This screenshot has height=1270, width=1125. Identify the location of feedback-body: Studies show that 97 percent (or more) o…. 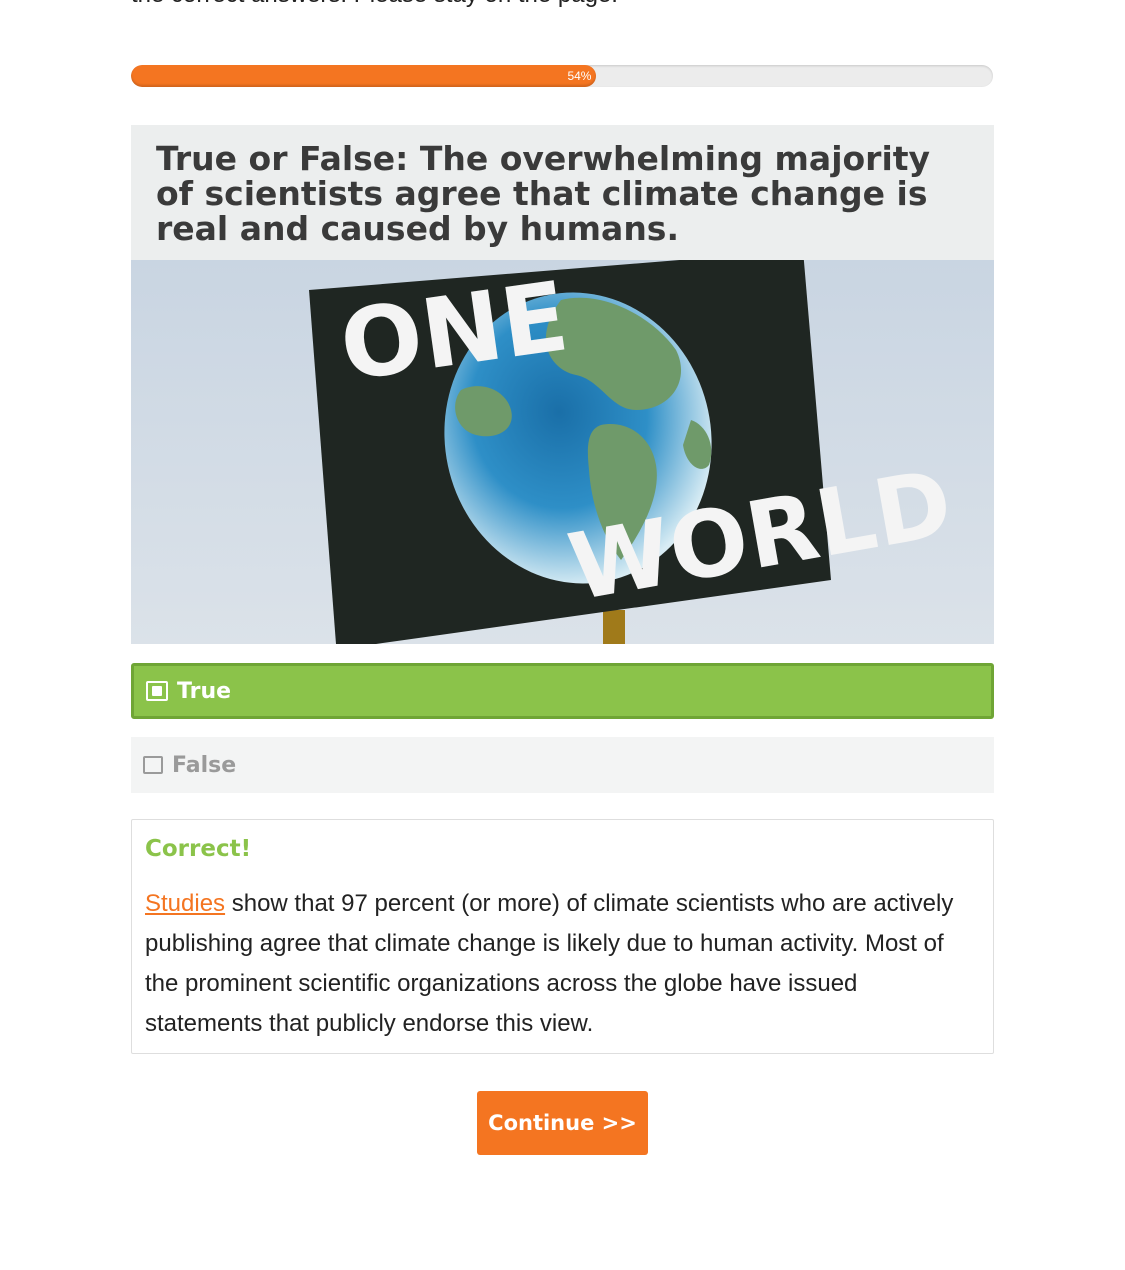
(562, 964).